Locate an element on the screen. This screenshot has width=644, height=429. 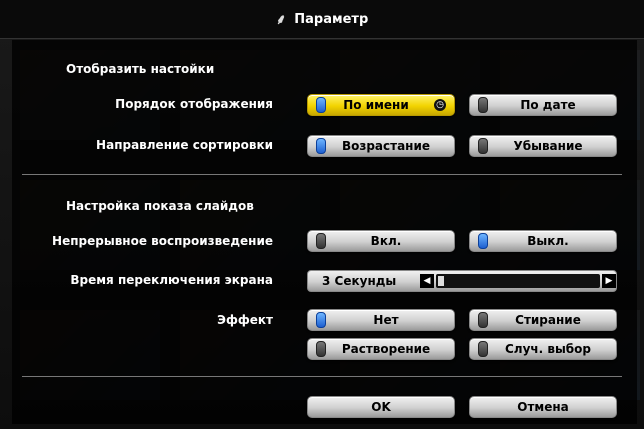
sort-ascending-button: Возрастание is located at coordinates (381, 146).